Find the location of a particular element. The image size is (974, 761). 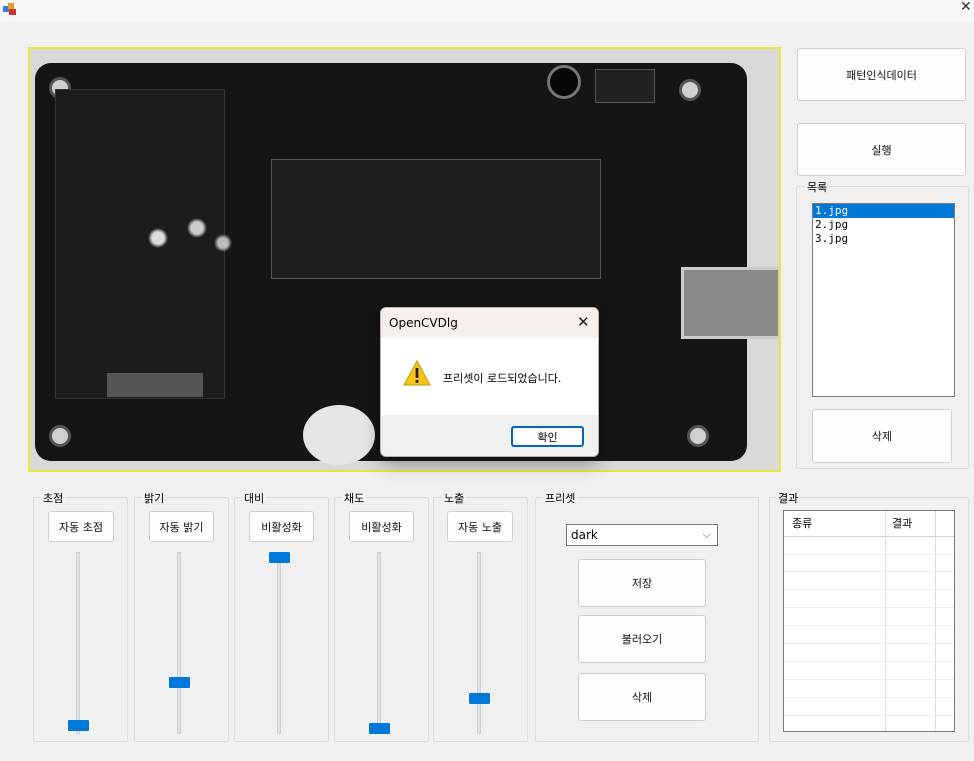

list-item: 3.jpg is located at coordinates (883, 239).